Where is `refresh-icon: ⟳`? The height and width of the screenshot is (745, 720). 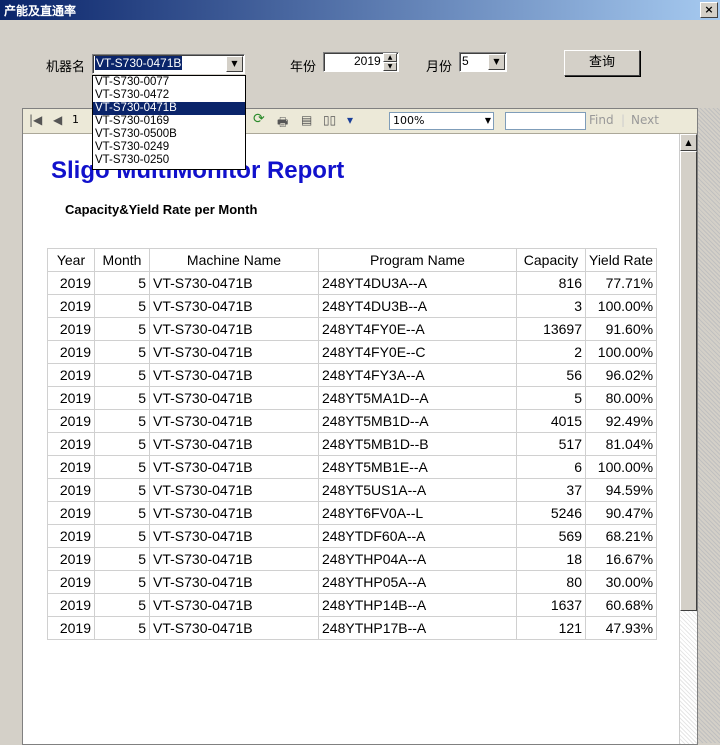 refresh-icon: ⟳ is located at coordinates (259, 119).